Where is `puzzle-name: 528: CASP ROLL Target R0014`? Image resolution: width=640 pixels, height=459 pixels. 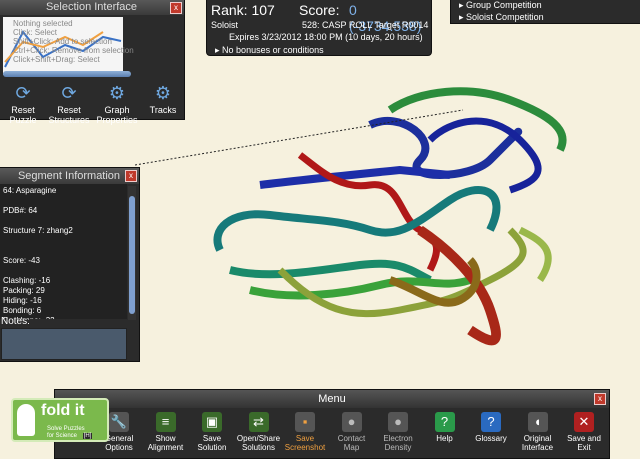
puzzle-name: 528: CASP ROLL Target R0014 is located at coordinates (365, 25).